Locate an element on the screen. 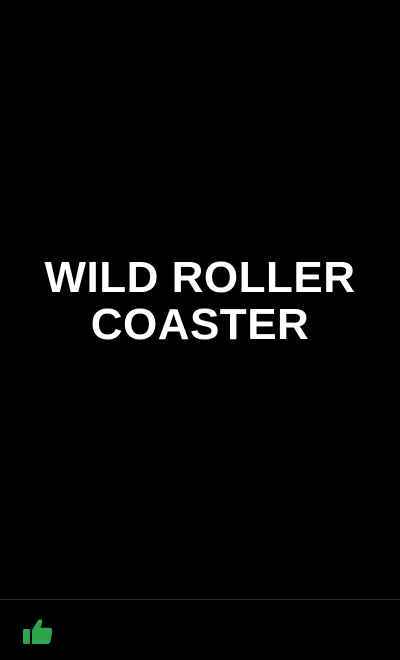 The width and height of the screenshot is (400, 660). title-line-2: COASTER is located at coordinates (200, 324).